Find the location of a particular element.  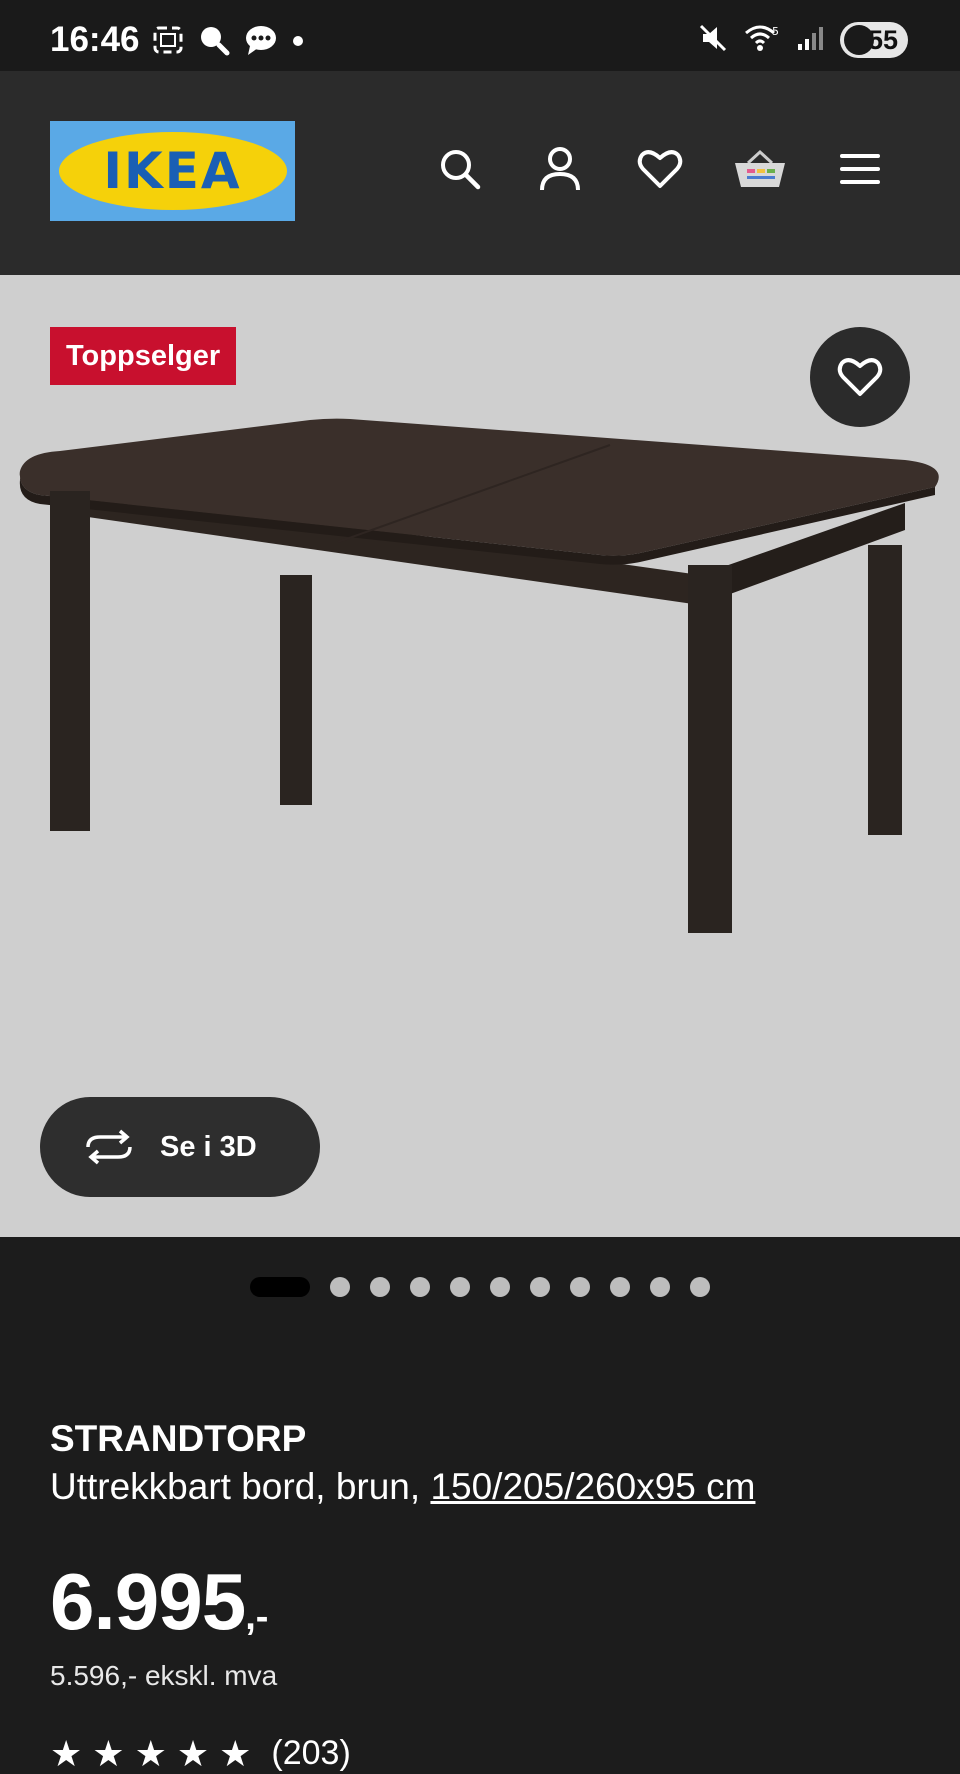

chat-icon is located at coordinates (261, 42).